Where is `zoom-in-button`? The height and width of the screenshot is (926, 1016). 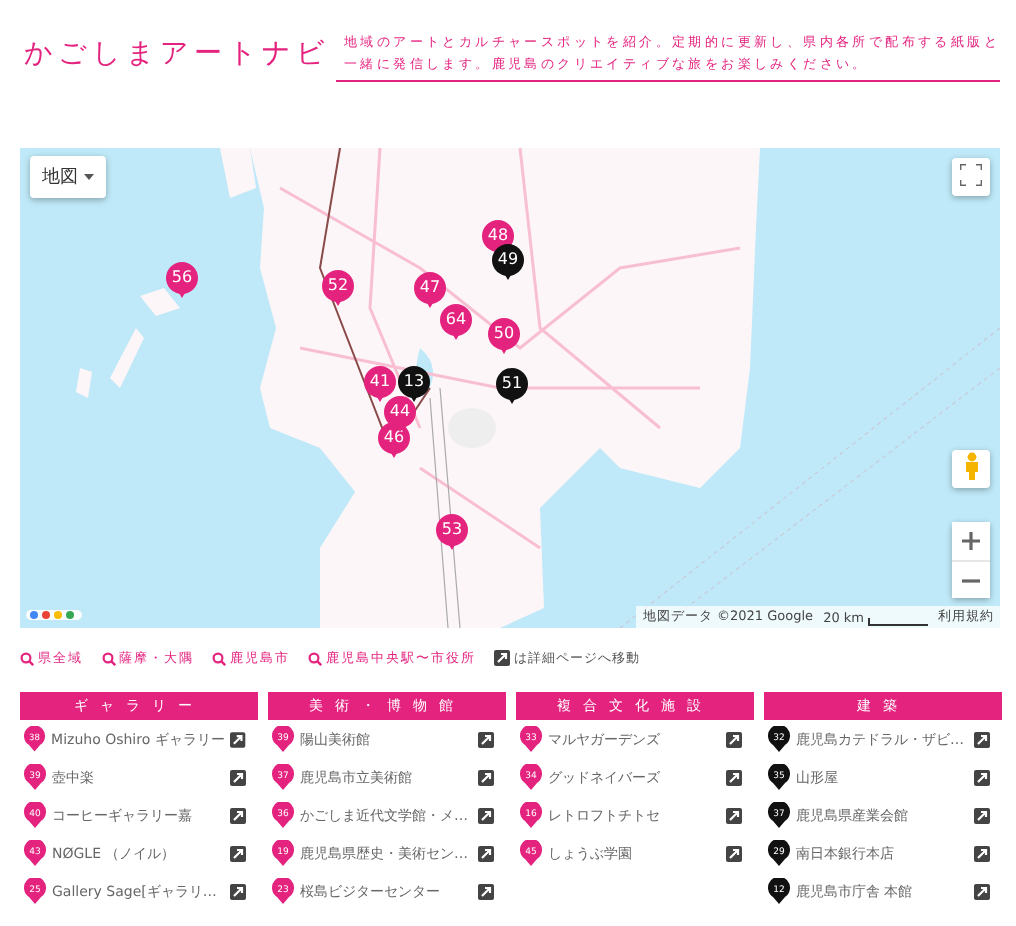 zoom-in-button is located at coordinates (971, 541).